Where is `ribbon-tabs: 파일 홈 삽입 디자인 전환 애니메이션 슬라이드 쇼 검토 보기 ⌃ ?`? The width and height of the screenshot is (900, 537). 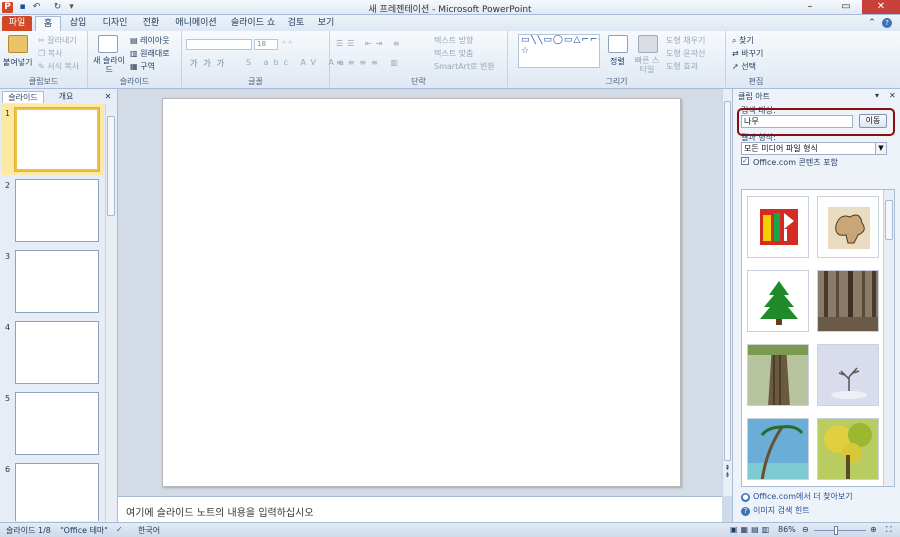 ribbon-tabs: 파일 홈 삽입 디자인 전환 애니메이션 슬라이드 쇼 검토 보기 ⌃ ? is located at coordinates (450, 23).